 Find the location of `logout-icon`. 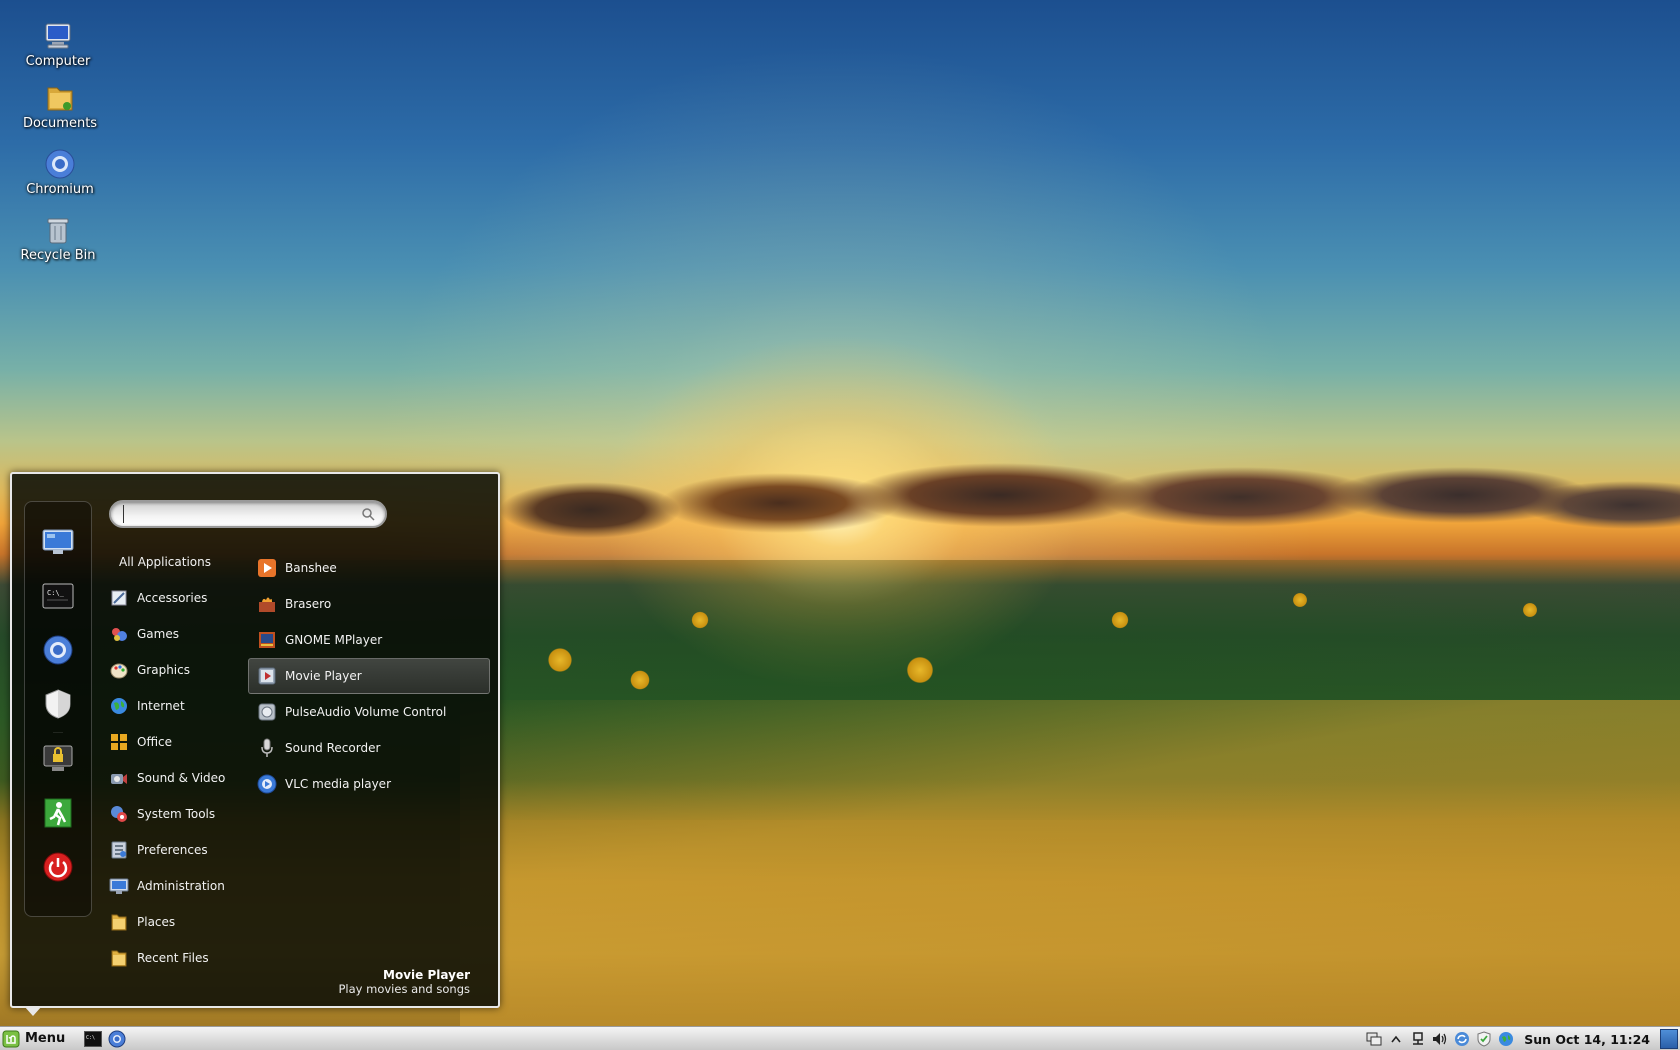

logout-icon is located at coordinates (58, 813).